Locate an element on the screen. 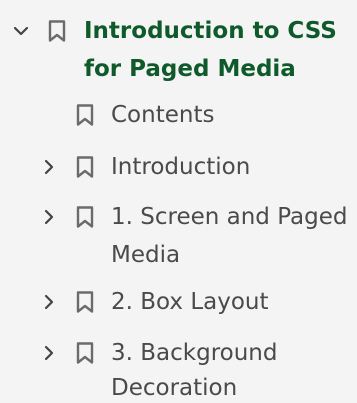 The height and width of the screenshot is (403, 357). outline-item-introduction: Introduction is located at coordinates (178, 167).